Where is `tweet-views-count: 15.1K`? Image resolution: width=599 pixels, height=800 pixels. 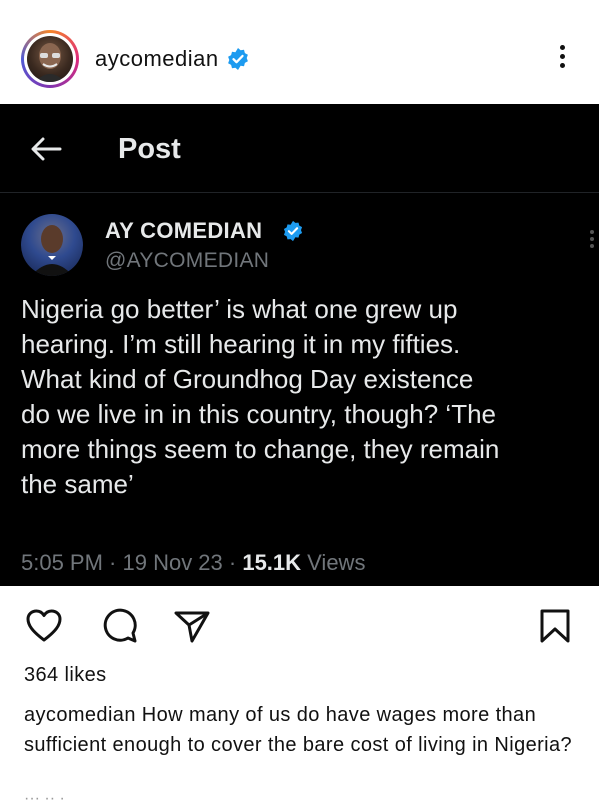
tweet-views-count: 15.1K is located at coordinates (272, 562).